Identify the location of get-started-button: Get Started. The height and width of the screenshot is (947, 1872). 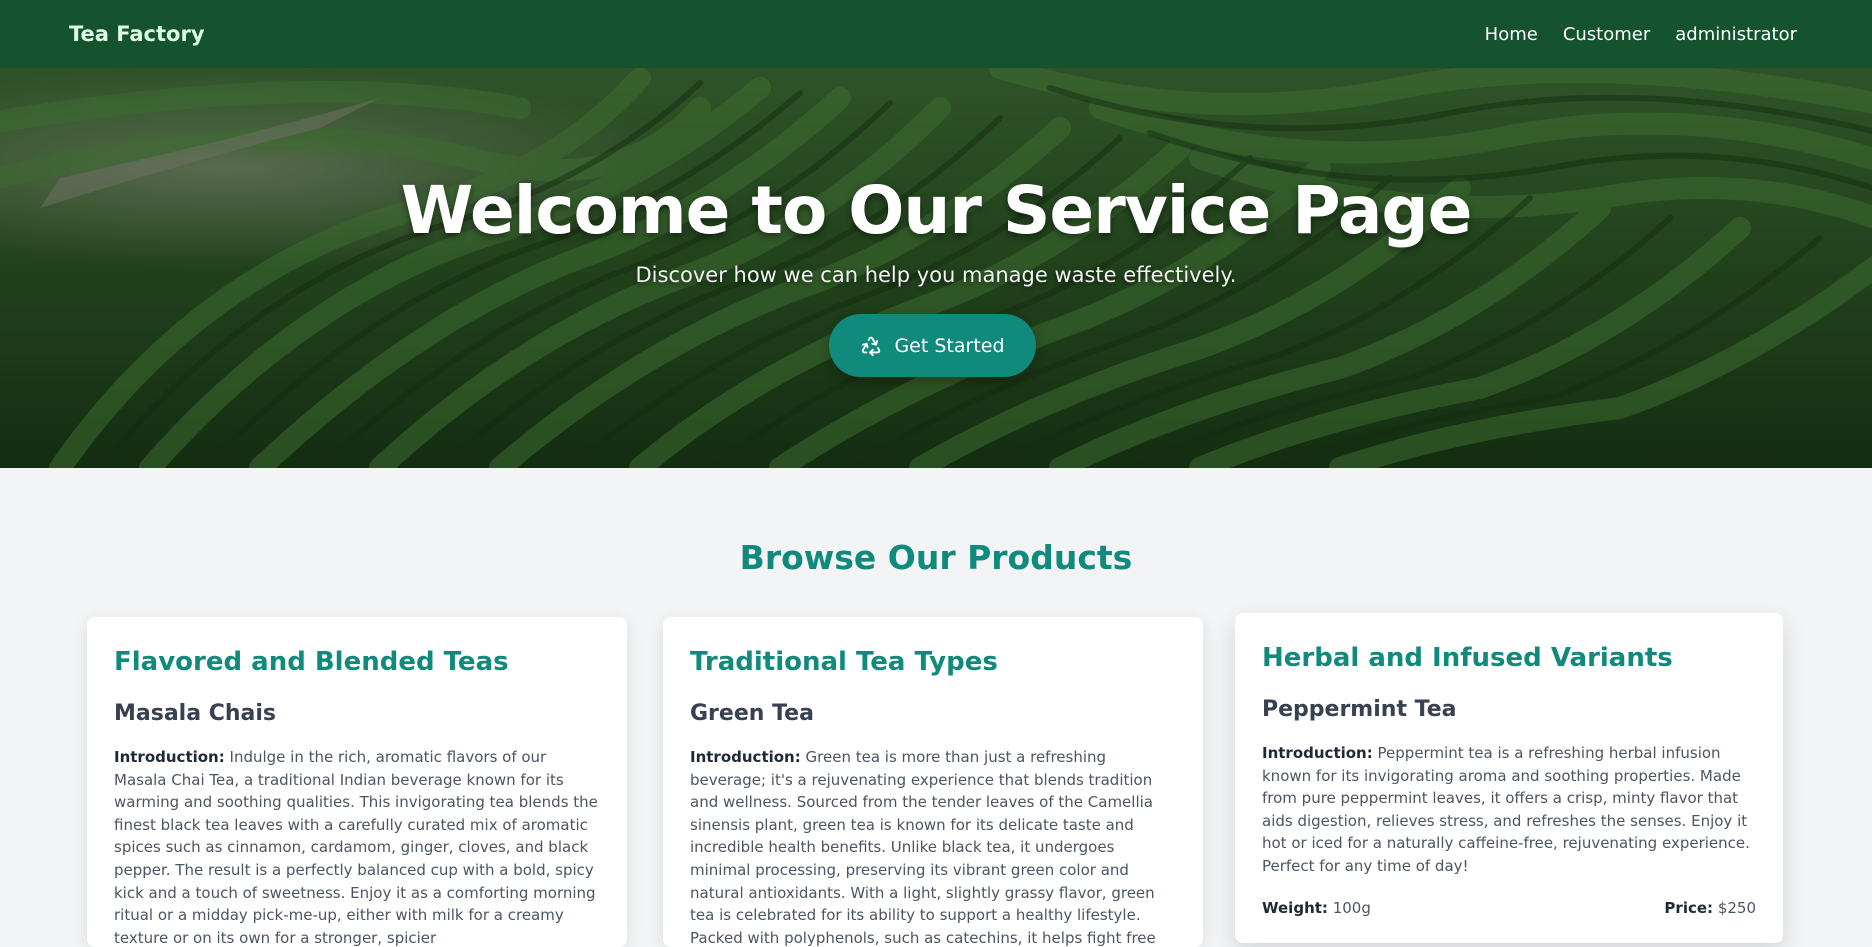
(932, 345).